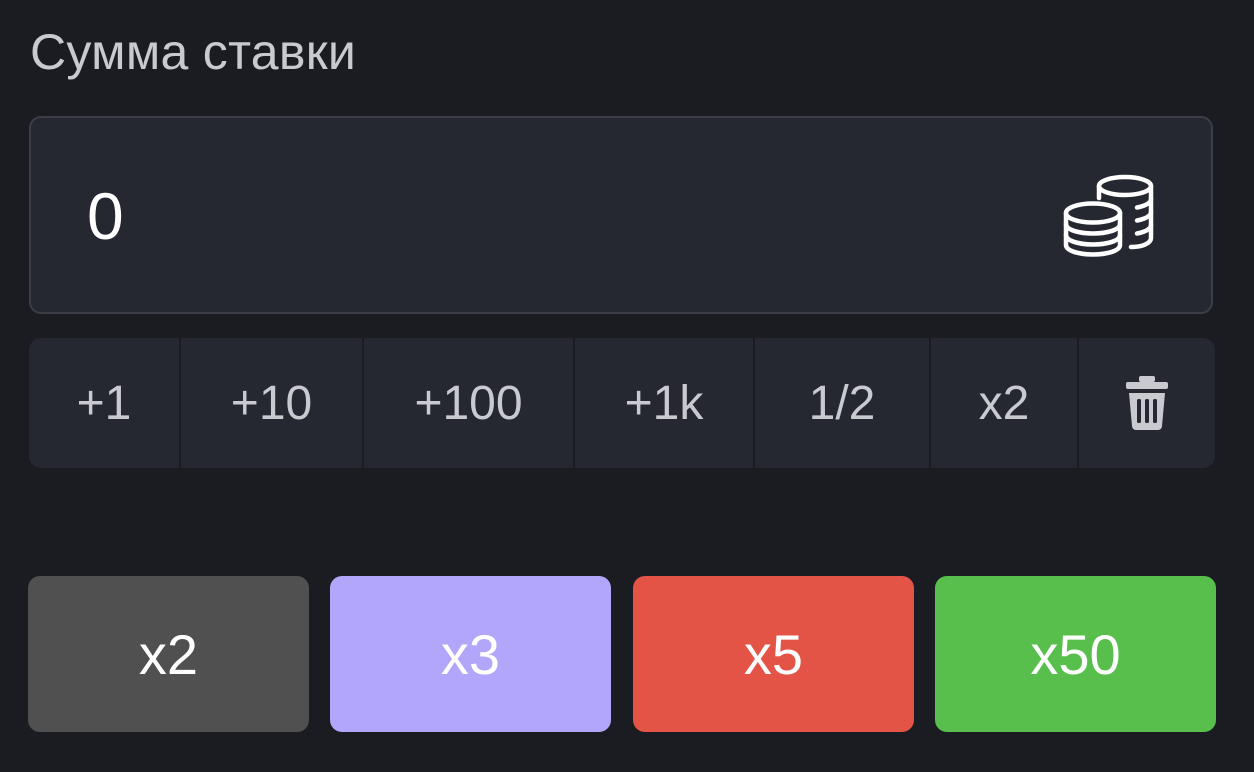 This screenshot has width=1254, height=772. What do you see at coordinates (105, 403) in the screenshot?
I see `add-1-button: +1` at bounding box center [105, 403].